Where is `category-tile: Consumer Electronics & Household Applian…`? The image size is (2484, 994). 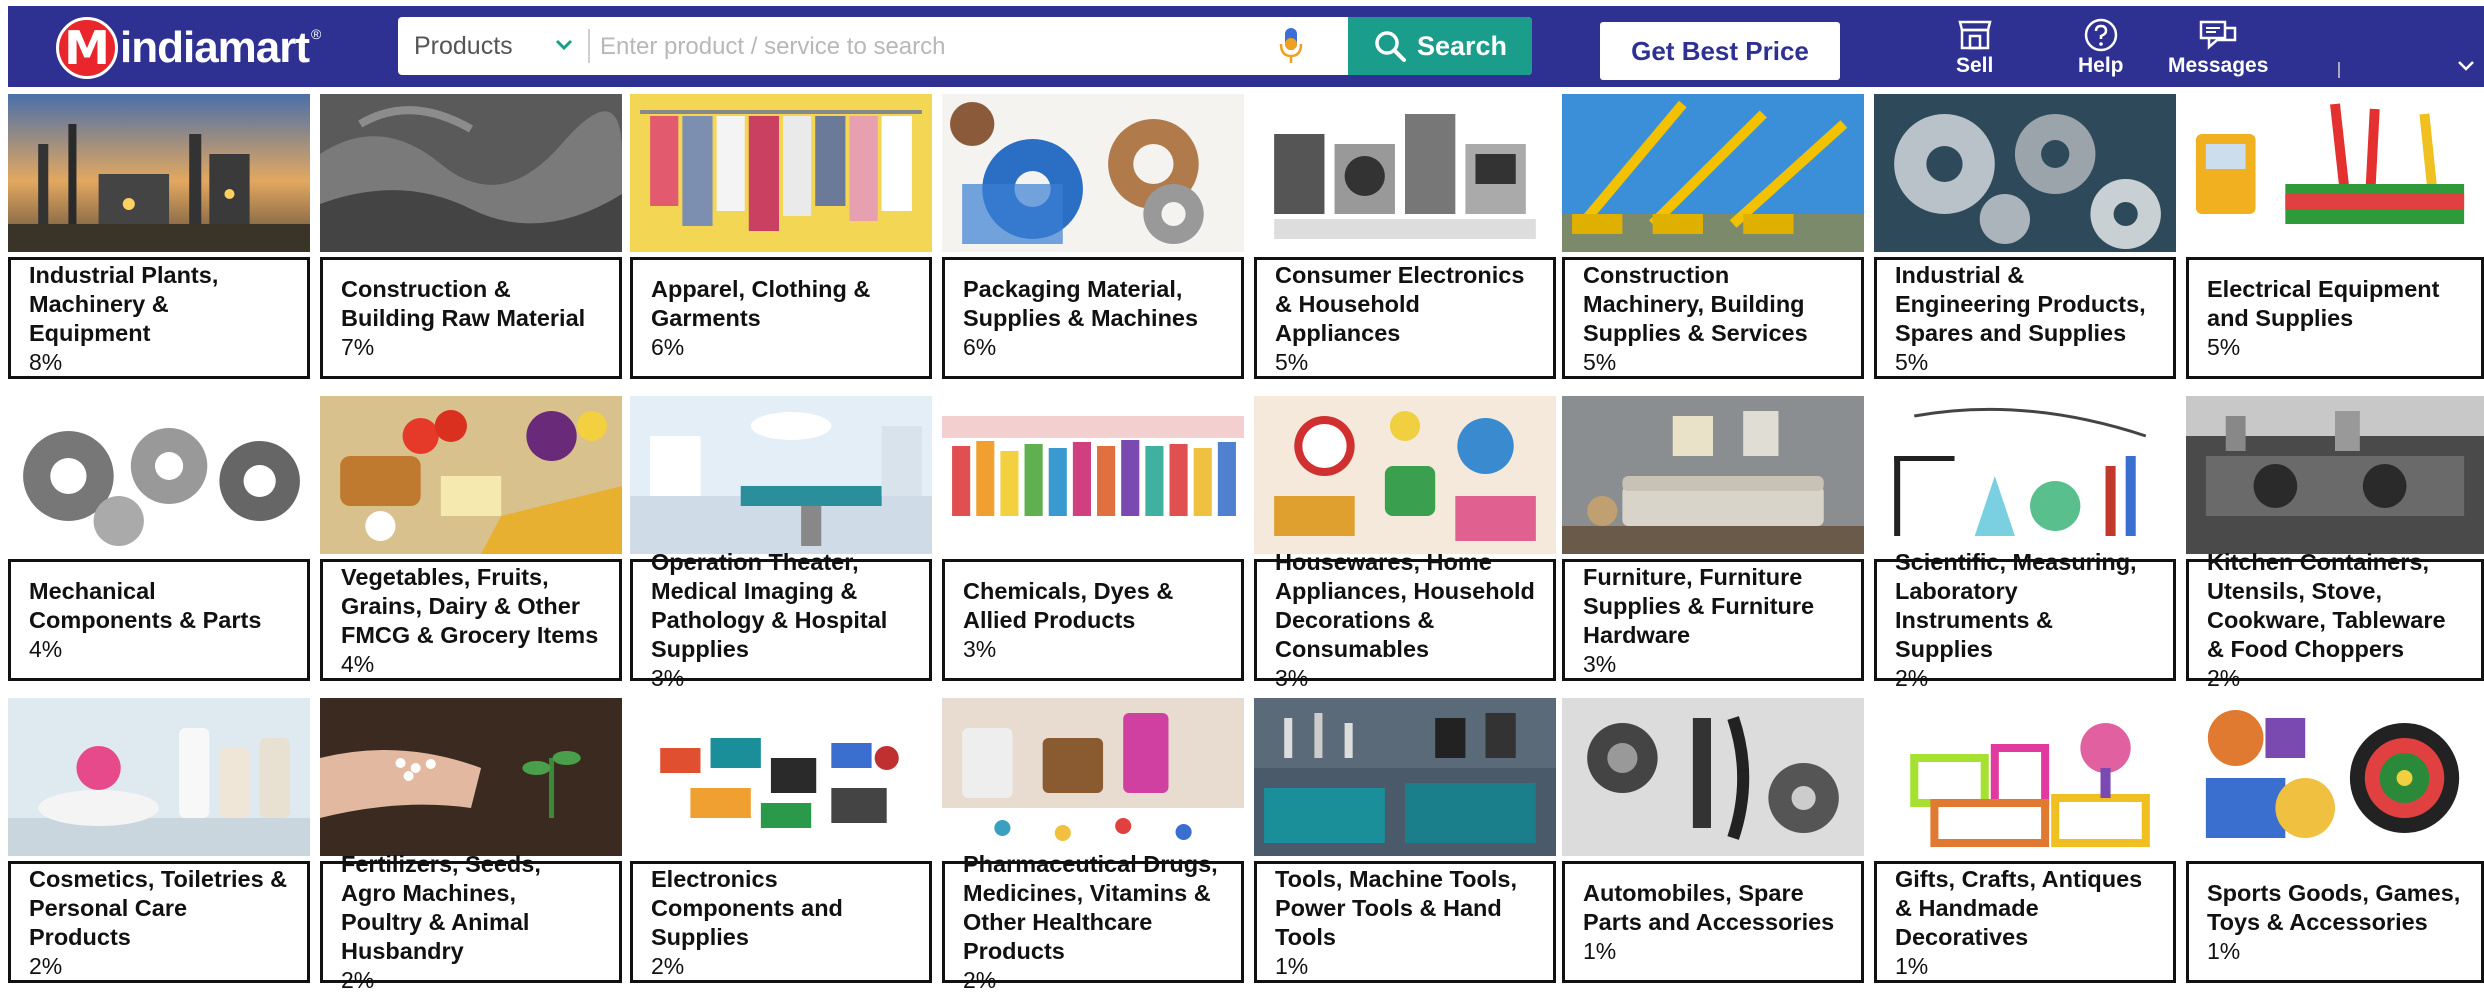 category-tile: Consumer Electronics & Household Applian… is located at coordinates (1405, 238).